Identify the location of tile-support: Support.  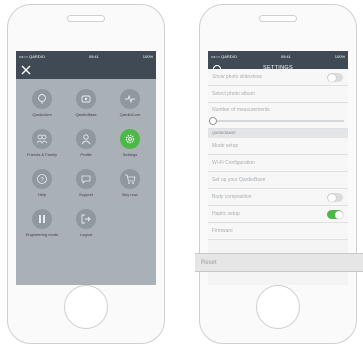
(86, 183).